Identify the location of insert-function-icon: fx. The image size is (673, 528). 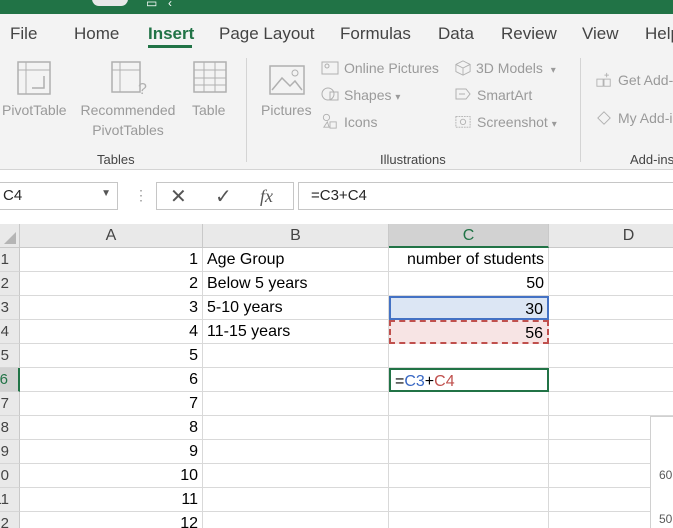
(266, 196).